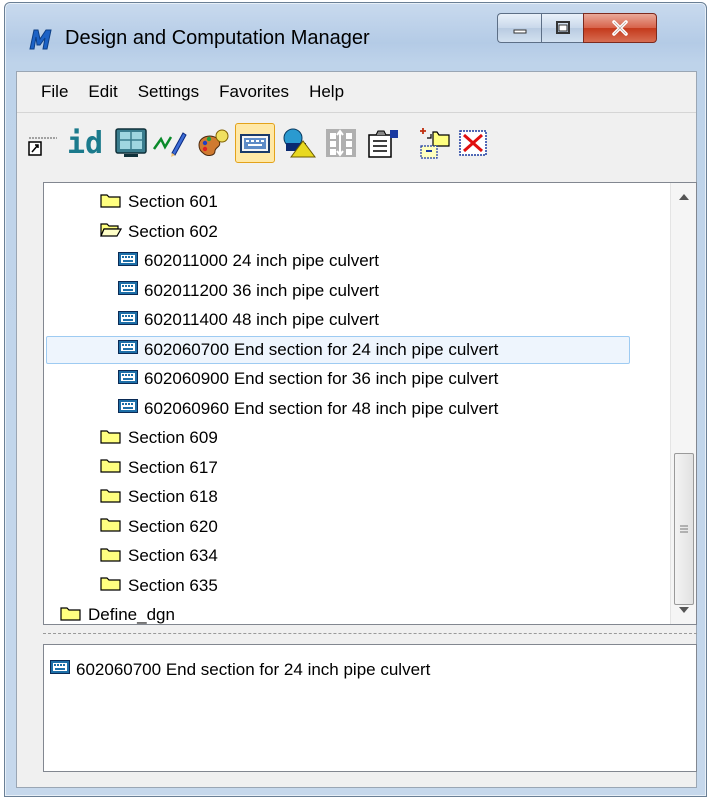 Image resolution: width=709 pixels, height=799 pixels. Describe the element at coordinates (173, 526) in the screenshot. I see `tree-item-label: Section 620` at that location.